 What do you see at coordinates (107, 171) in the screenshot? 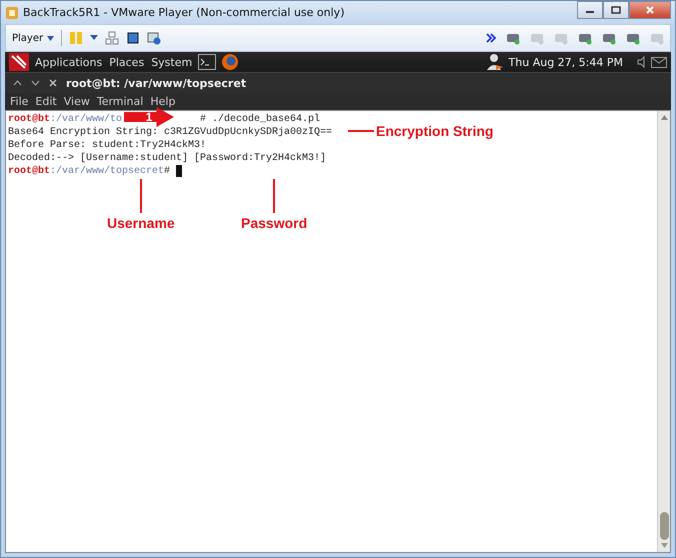
I see `prompt-path: :/var/www/topsecret` at bounding box center [107, 171].